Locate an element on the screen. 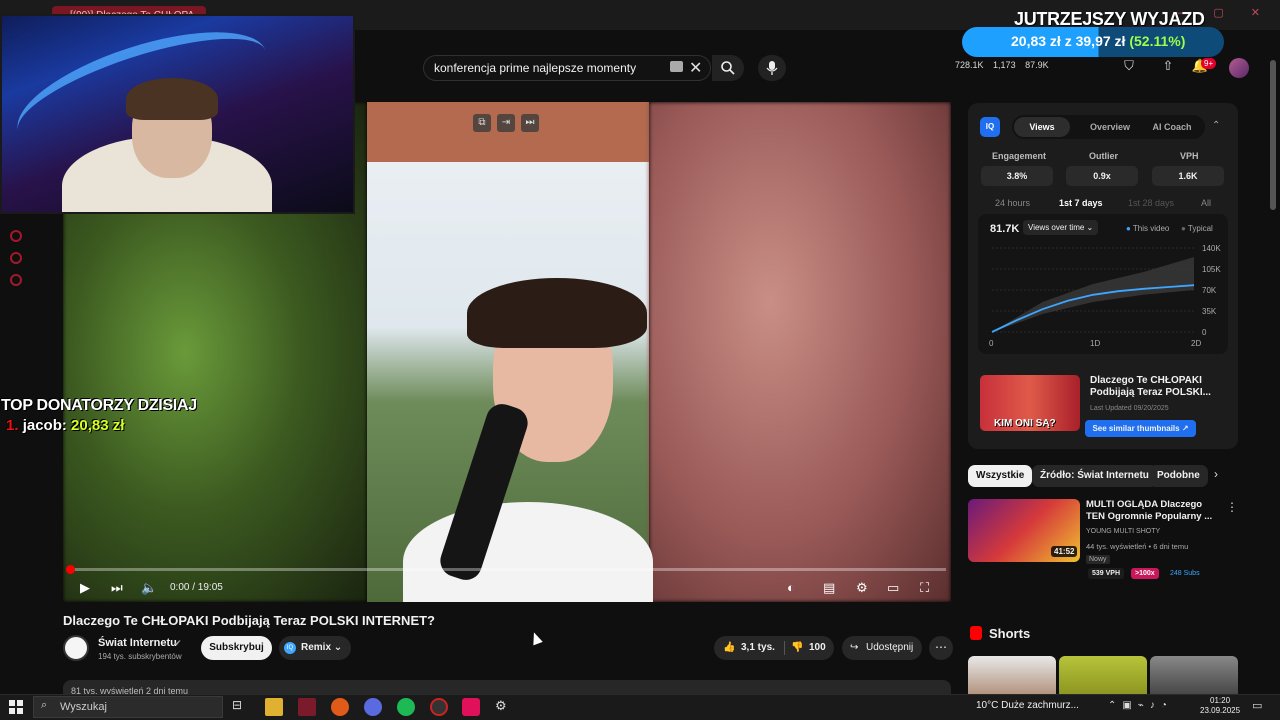 This screenshot has width=1280, height=720. tab-overview: Overview is located at coordinates (1110, 127).